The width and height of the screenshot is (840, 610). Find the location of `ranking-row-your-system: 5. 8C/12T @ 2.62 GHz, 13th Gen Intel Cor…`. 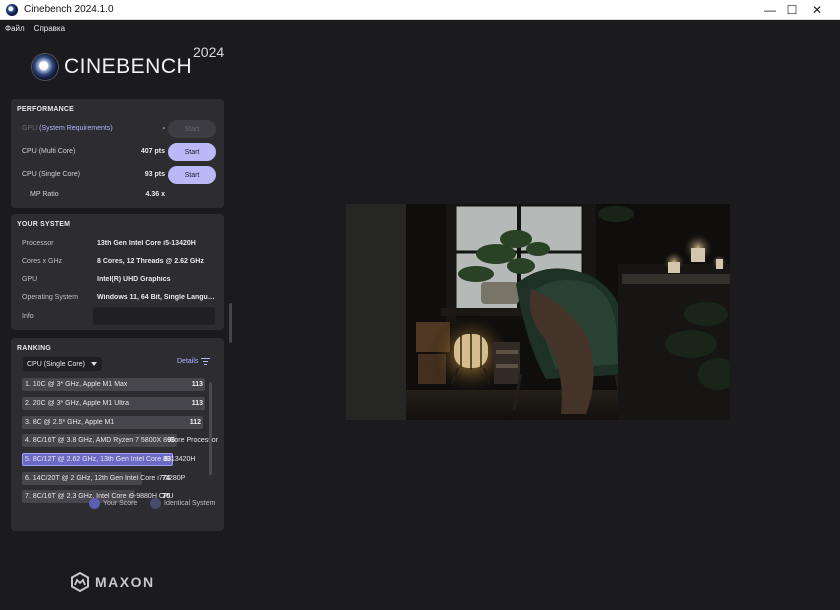

ranking-row-your-system: 5. 8C/12T @ 2.62 GHz, 13th Gen Intel Cor… is located at coordinates (108, 459).